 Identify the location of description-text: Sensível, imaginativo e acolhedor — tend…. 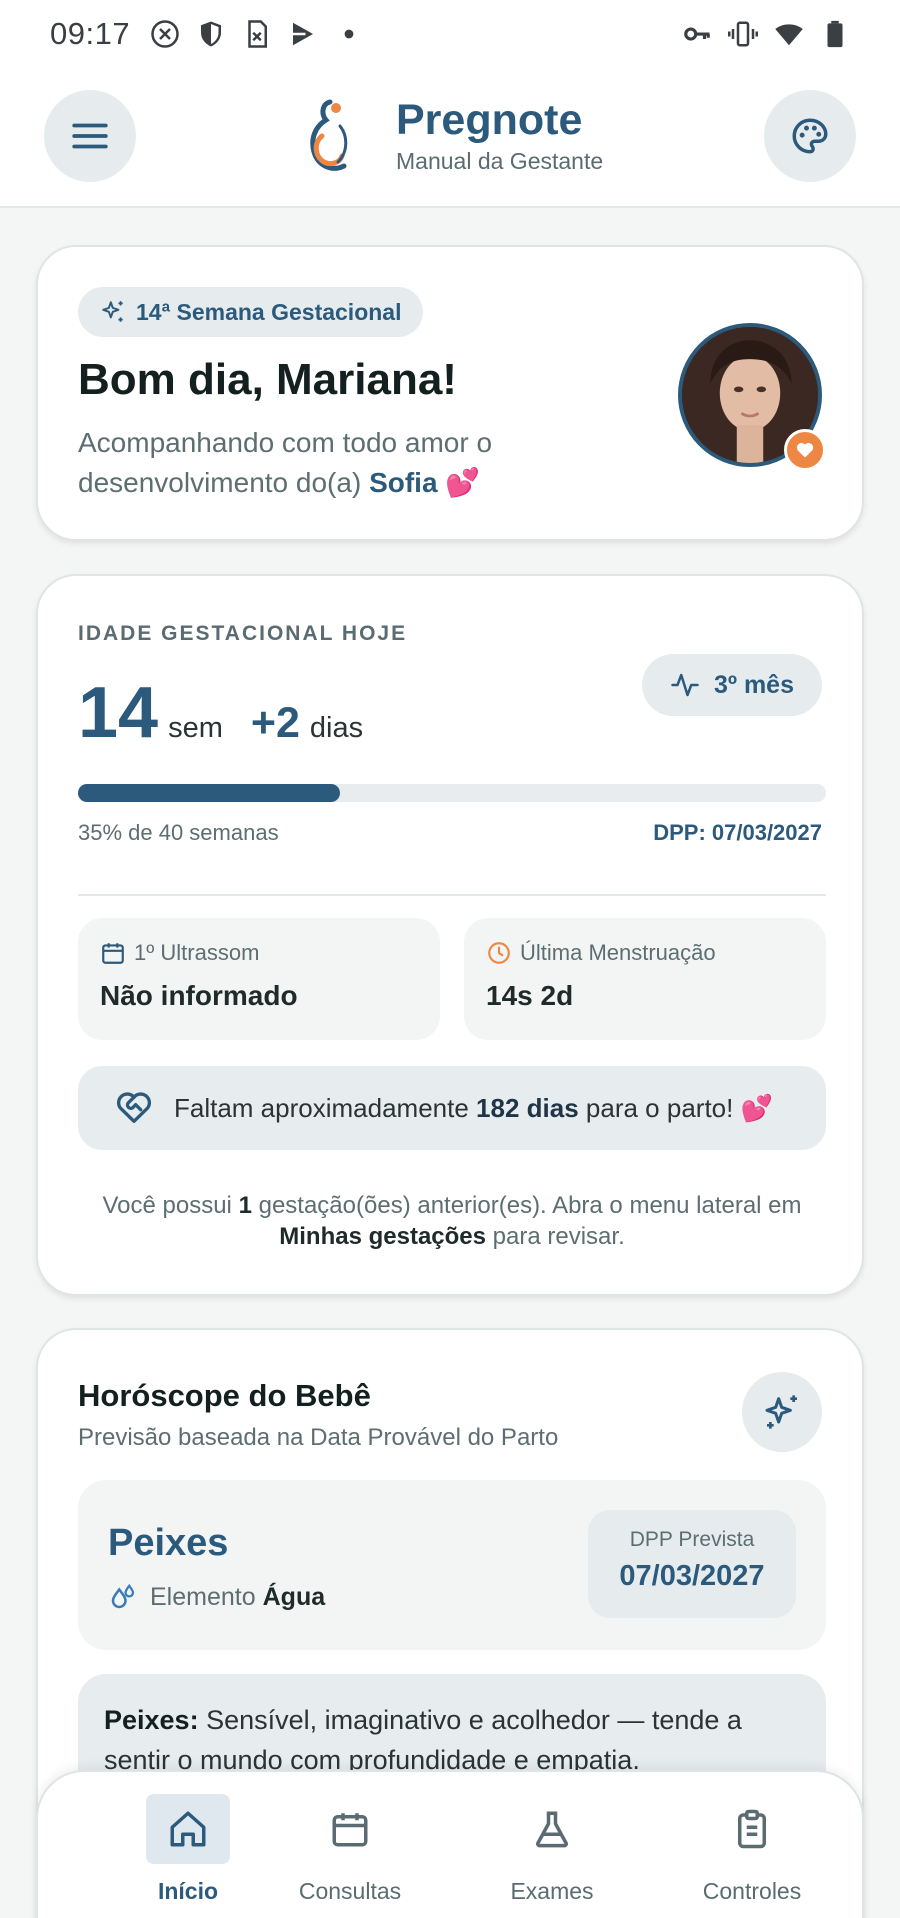
(423, 1740).